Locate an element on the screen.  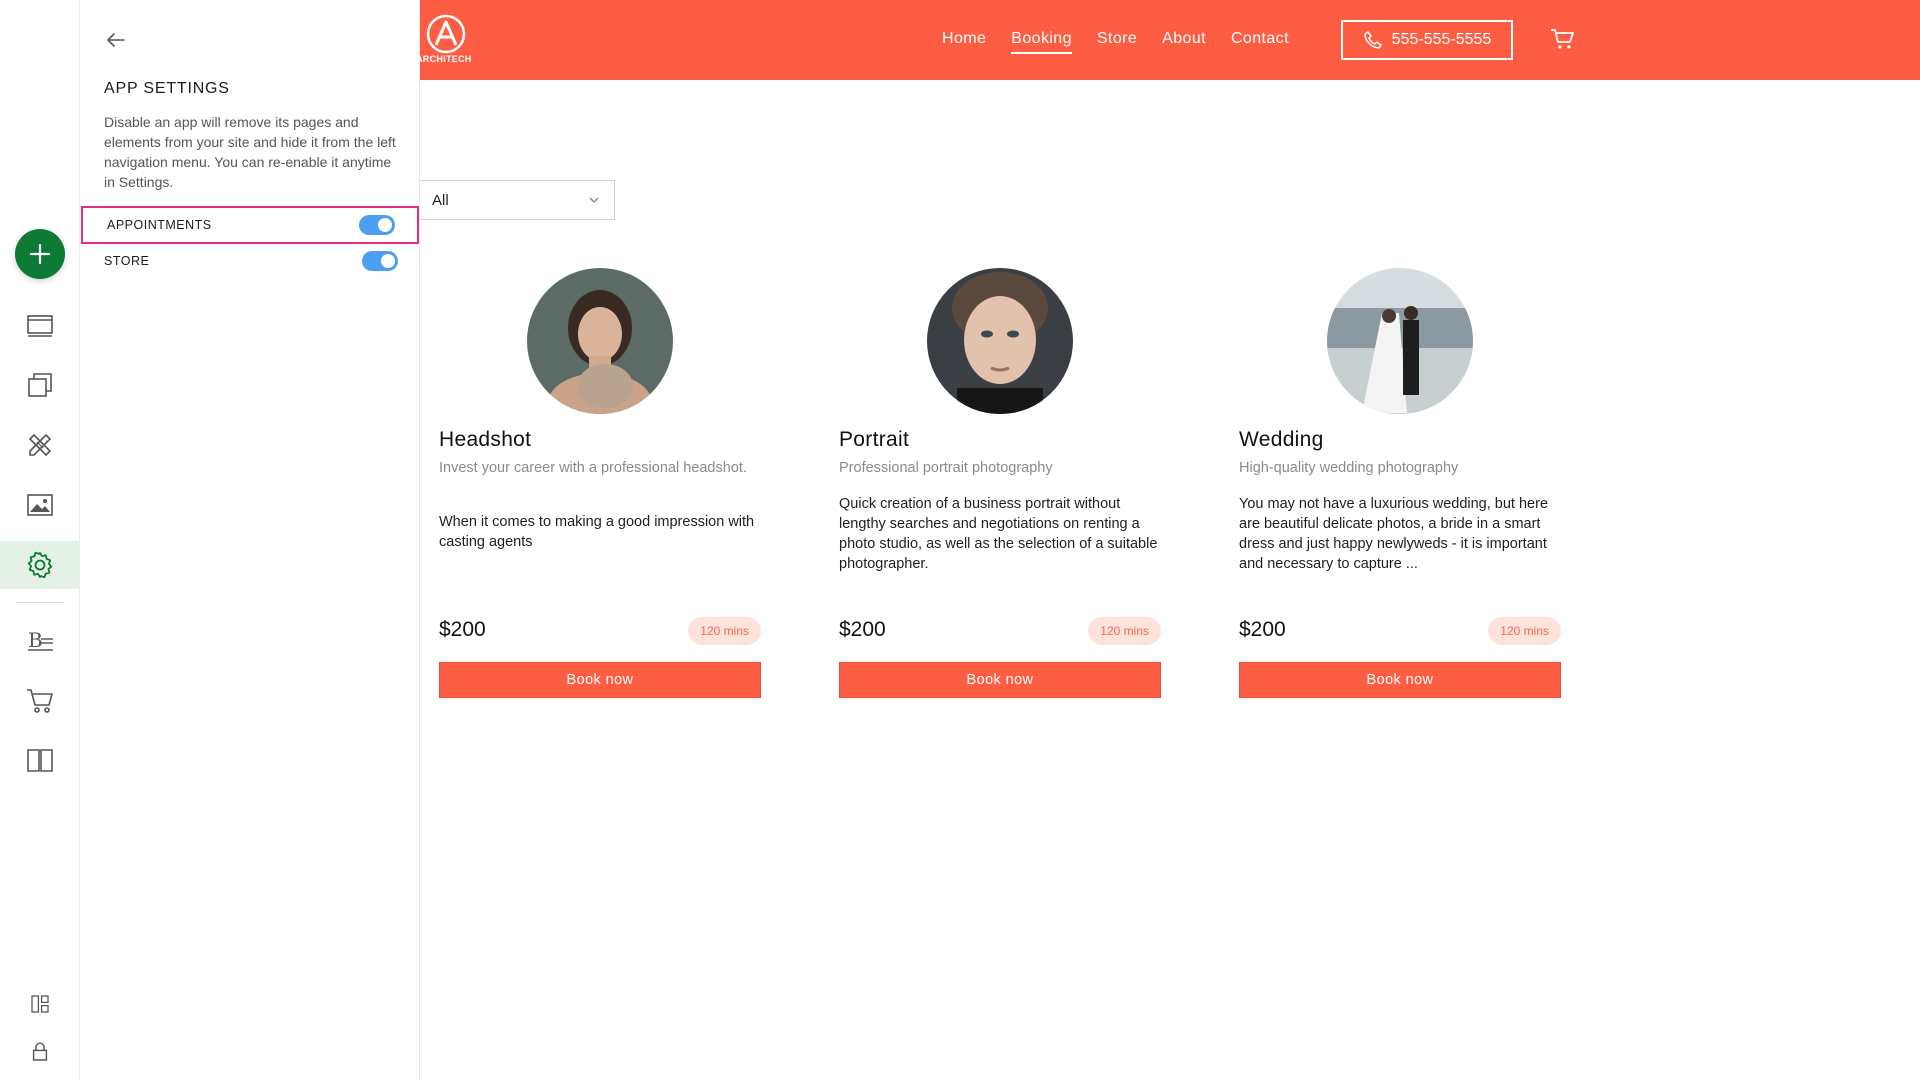
layout-icon is located at coordinates (40, 326).